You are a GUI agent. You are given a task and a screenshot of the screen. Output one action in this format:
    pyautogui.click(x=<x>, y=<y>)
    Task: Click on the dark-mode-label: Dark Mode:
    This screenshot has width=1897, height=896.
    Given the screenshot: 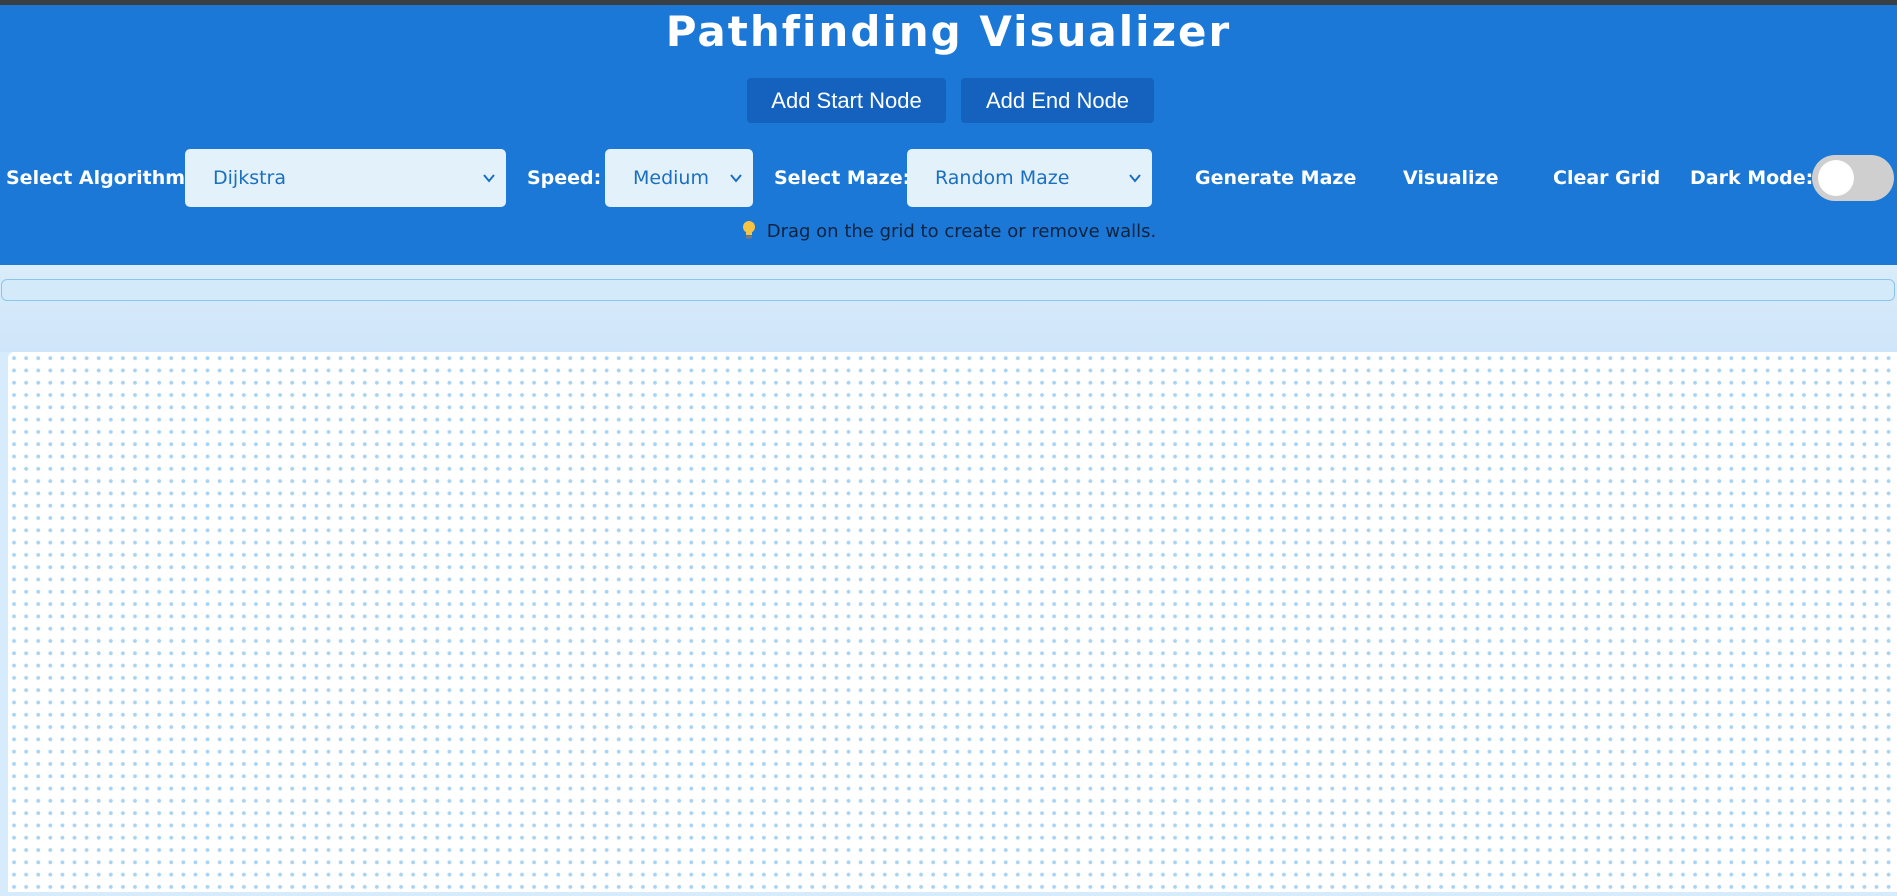 What is the action you would take?
    pyautogui.click(x=1752, y=178)
    